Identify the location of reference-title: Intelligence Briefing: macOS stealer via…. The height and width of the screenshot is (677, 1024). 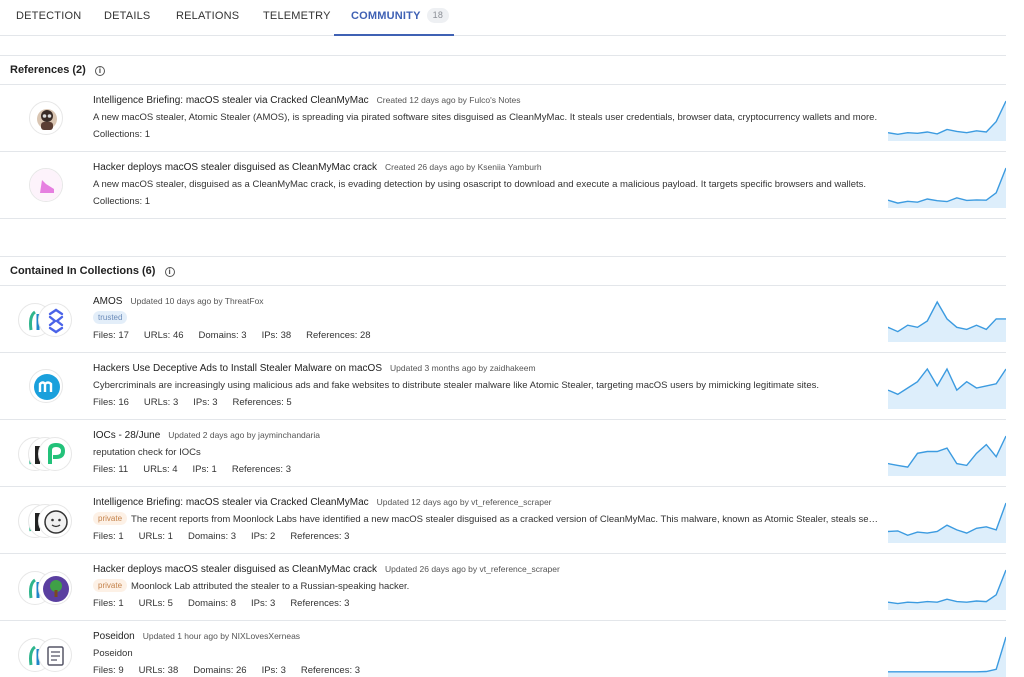
(231, 100).